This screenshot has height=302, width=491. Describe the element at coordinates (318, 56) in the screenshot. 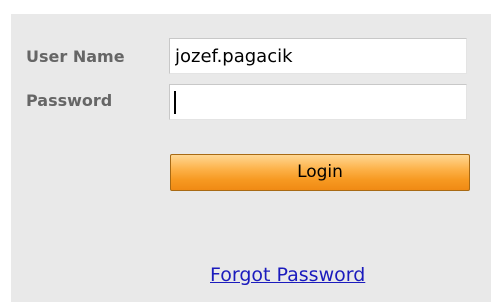

I see `username-field` at that location.